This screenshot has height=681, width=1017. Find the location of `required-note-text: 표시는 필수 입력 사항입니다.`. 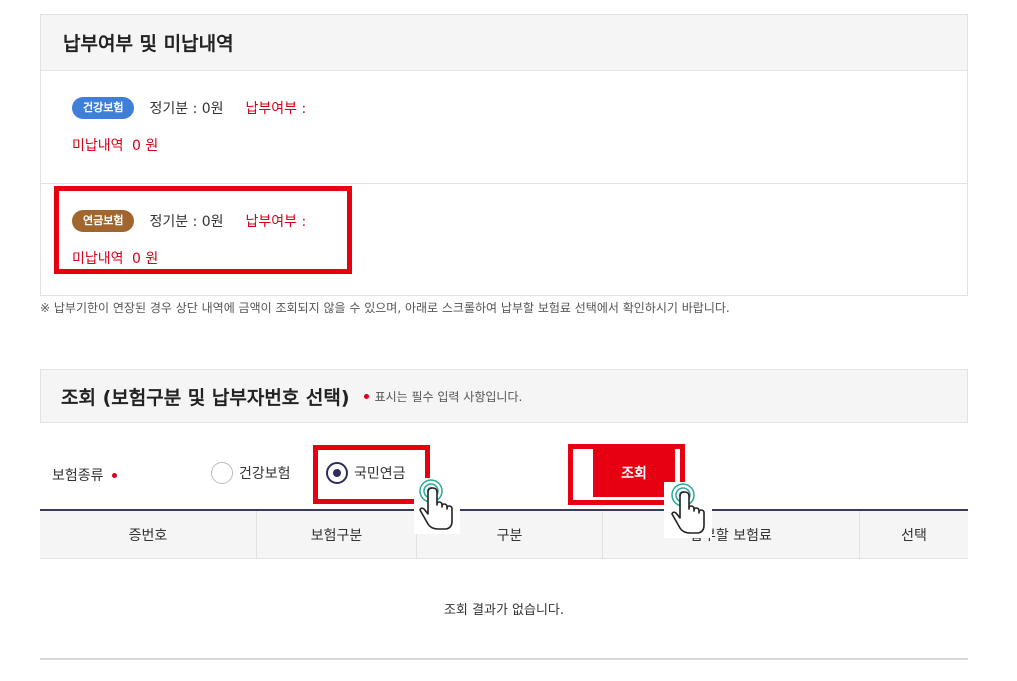

required-note-text: 표시는 필수 입력 사항입니다. is located at coordinates (448, 396).